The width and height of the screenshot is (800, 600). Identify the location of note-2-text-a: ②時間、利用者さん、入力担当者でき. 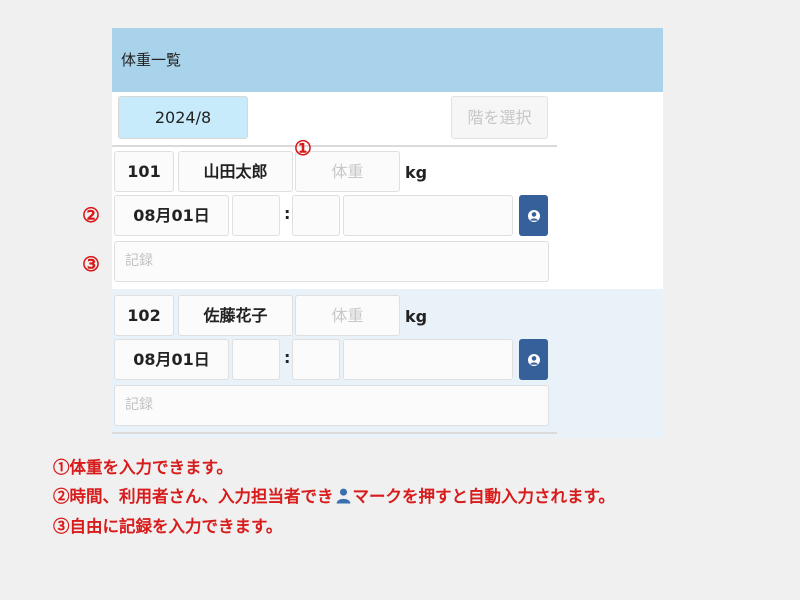
(193, 496).